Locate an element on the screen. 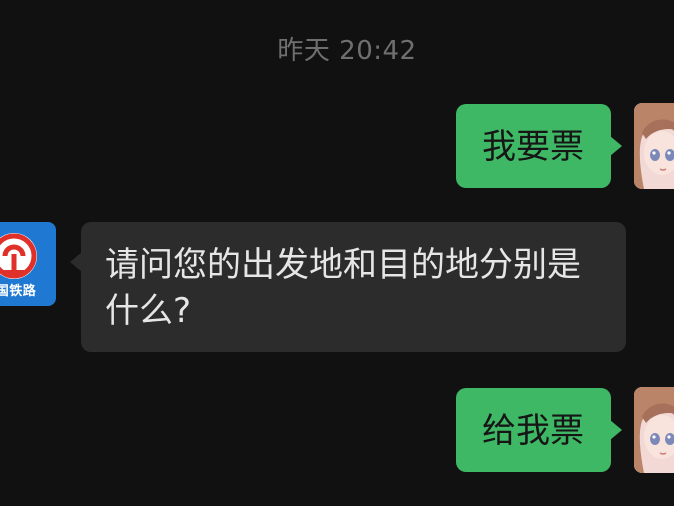 This screenshot has height=506, width=674. bot-logo-text: 国铁路 is located at coordinates (18, 291).